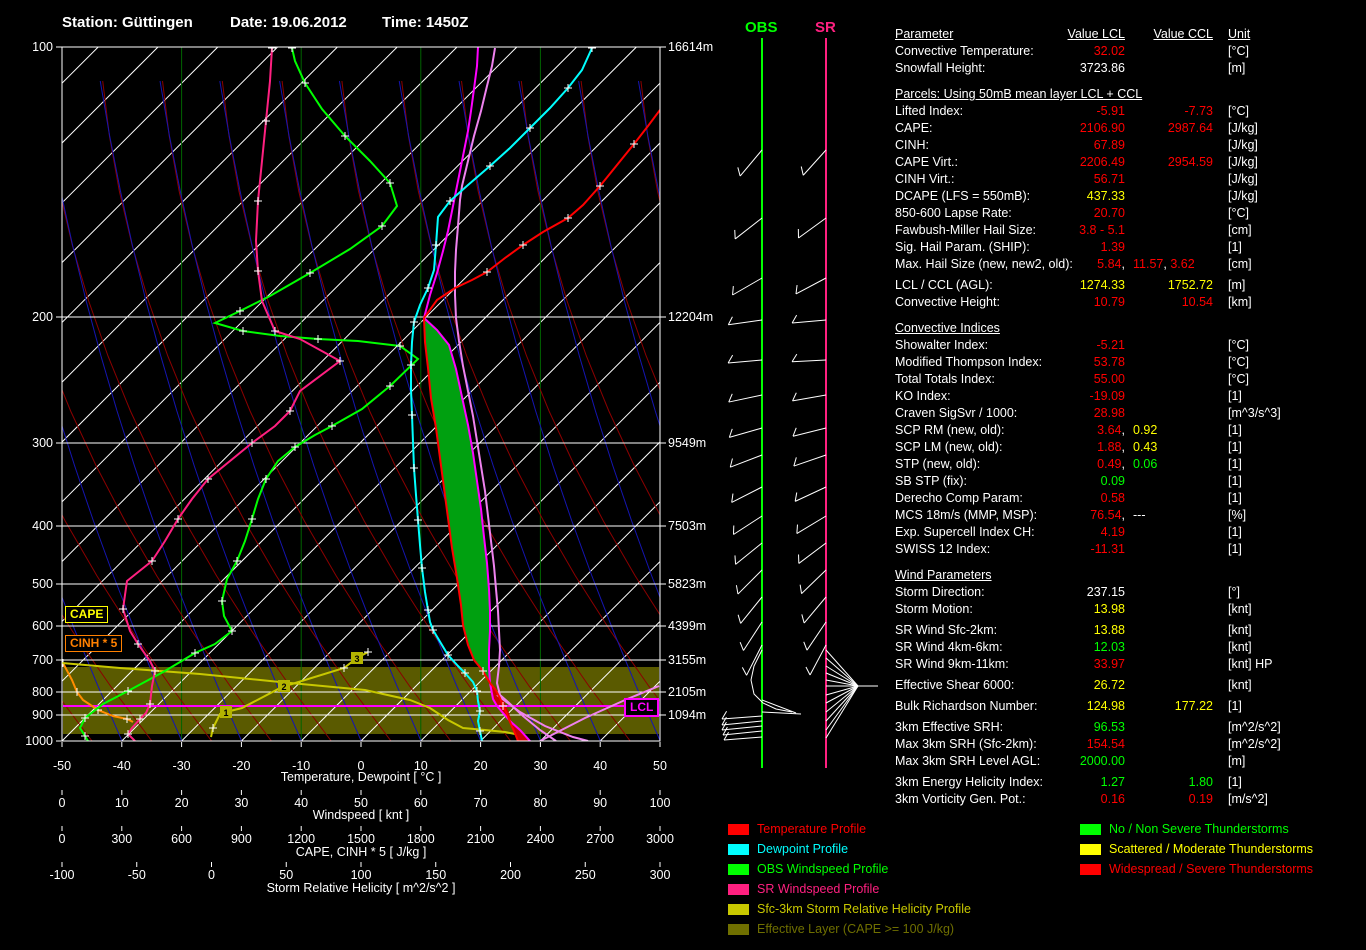 This screenshot has width=1366, height=950. Describe the element at coordinates (834, 444) in the screenshot. I see `sr-wind-barbs` at that location.